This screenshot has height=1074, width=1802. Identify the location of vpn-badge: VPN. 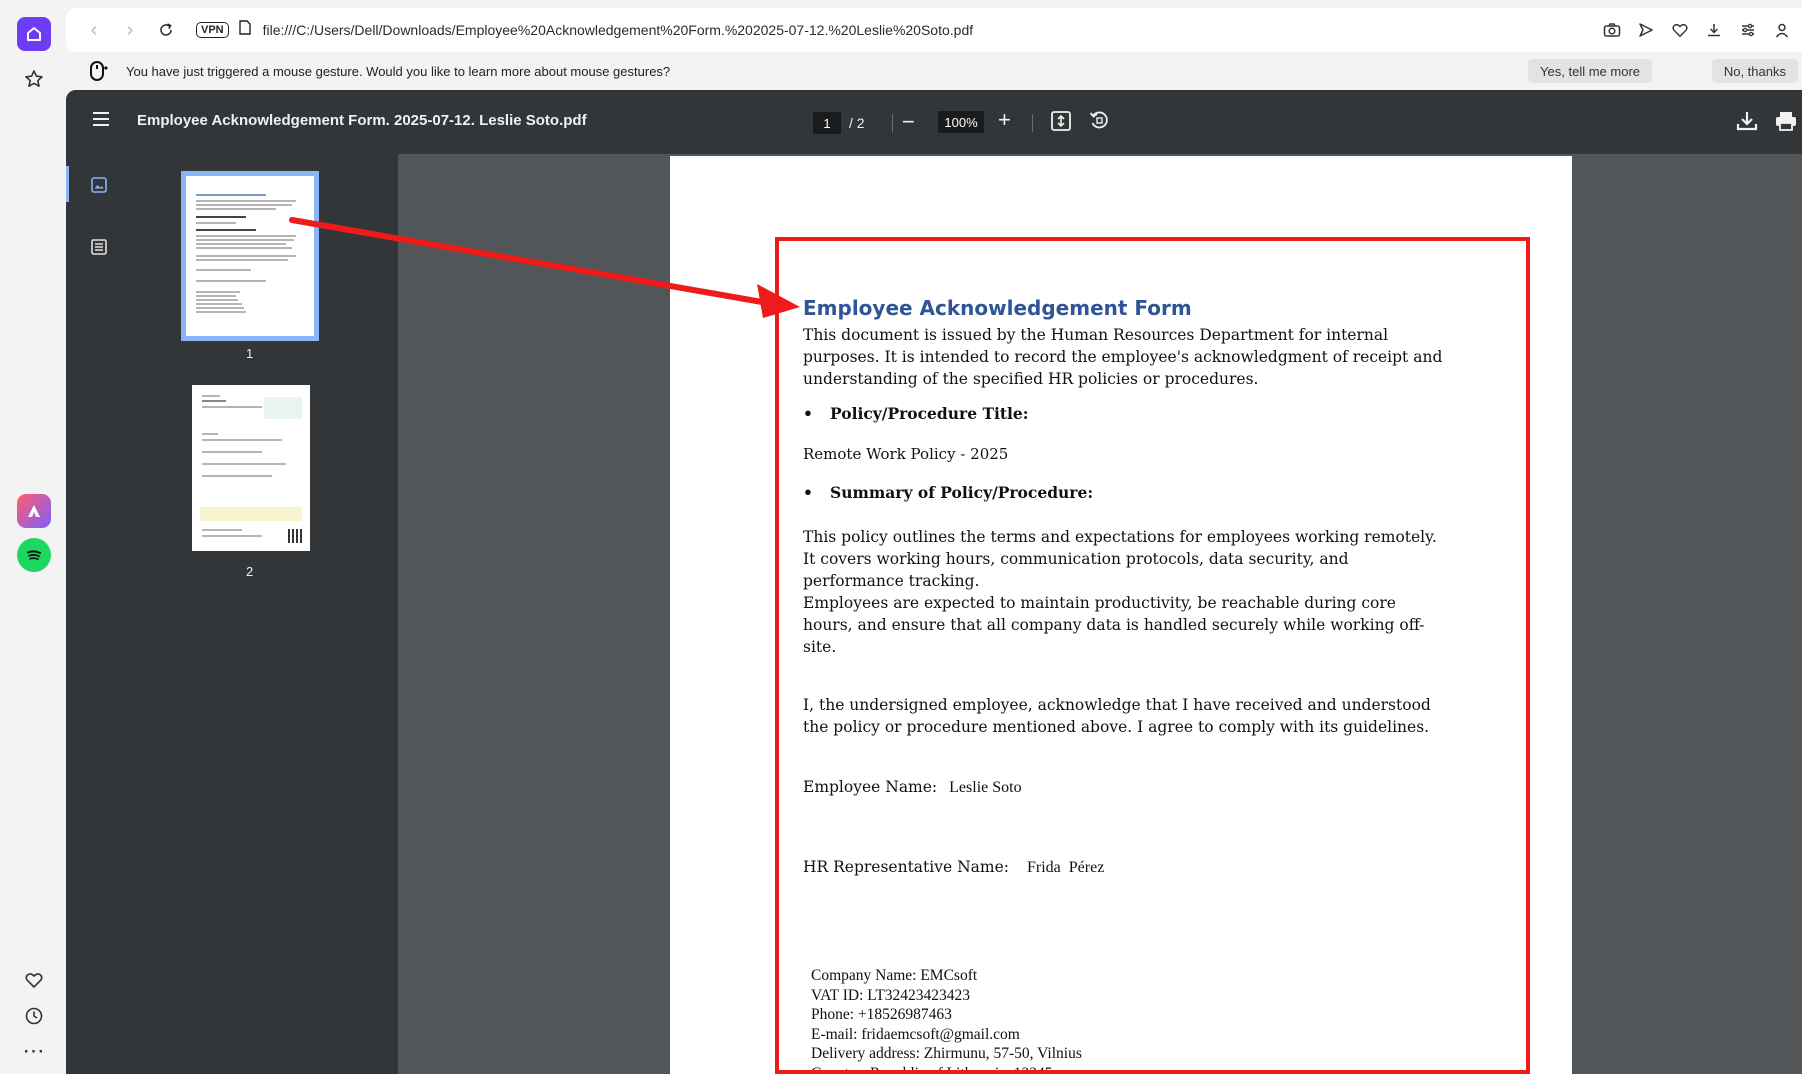
(212, 30).